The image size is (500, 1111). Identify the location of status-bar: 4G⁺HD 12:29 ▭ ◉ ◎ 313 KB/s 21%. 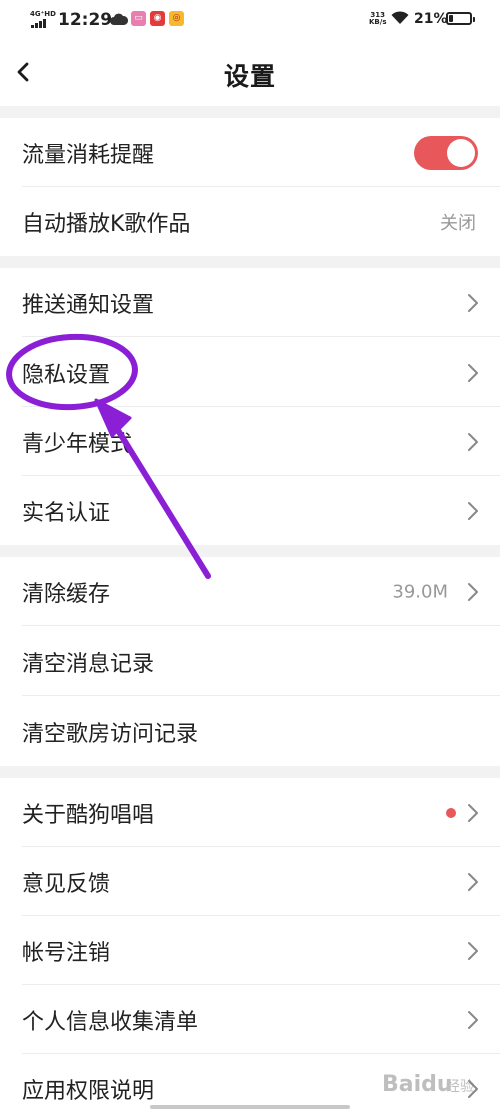
(250, 20).